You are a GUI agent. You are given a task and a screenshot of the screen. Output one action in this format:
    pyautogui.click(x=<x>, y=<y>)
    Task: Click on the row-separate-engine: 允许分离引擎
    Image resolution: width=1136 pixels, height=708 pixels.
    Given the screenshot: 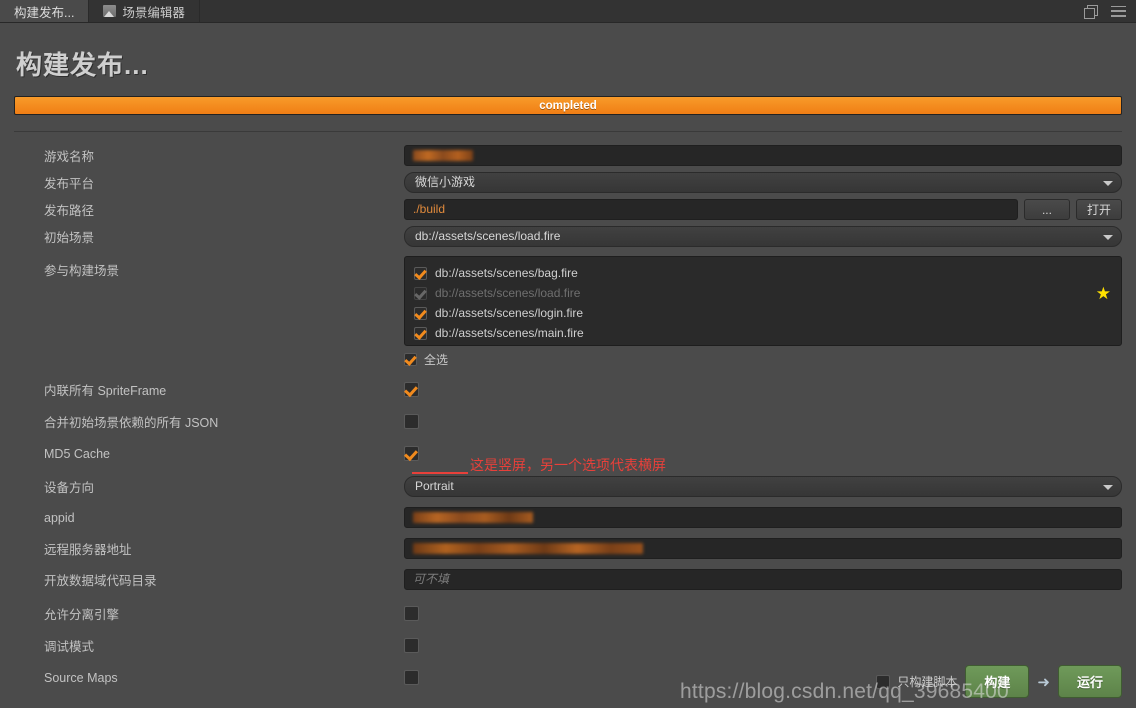 What is the action you would take?
    pyautogui.click(x=568, y=613)
    